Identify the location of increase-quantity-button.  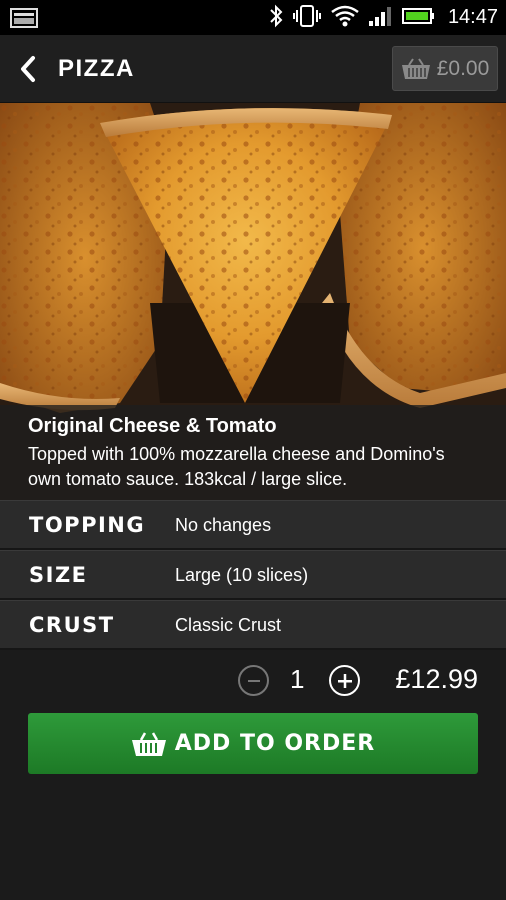
(344, 680).